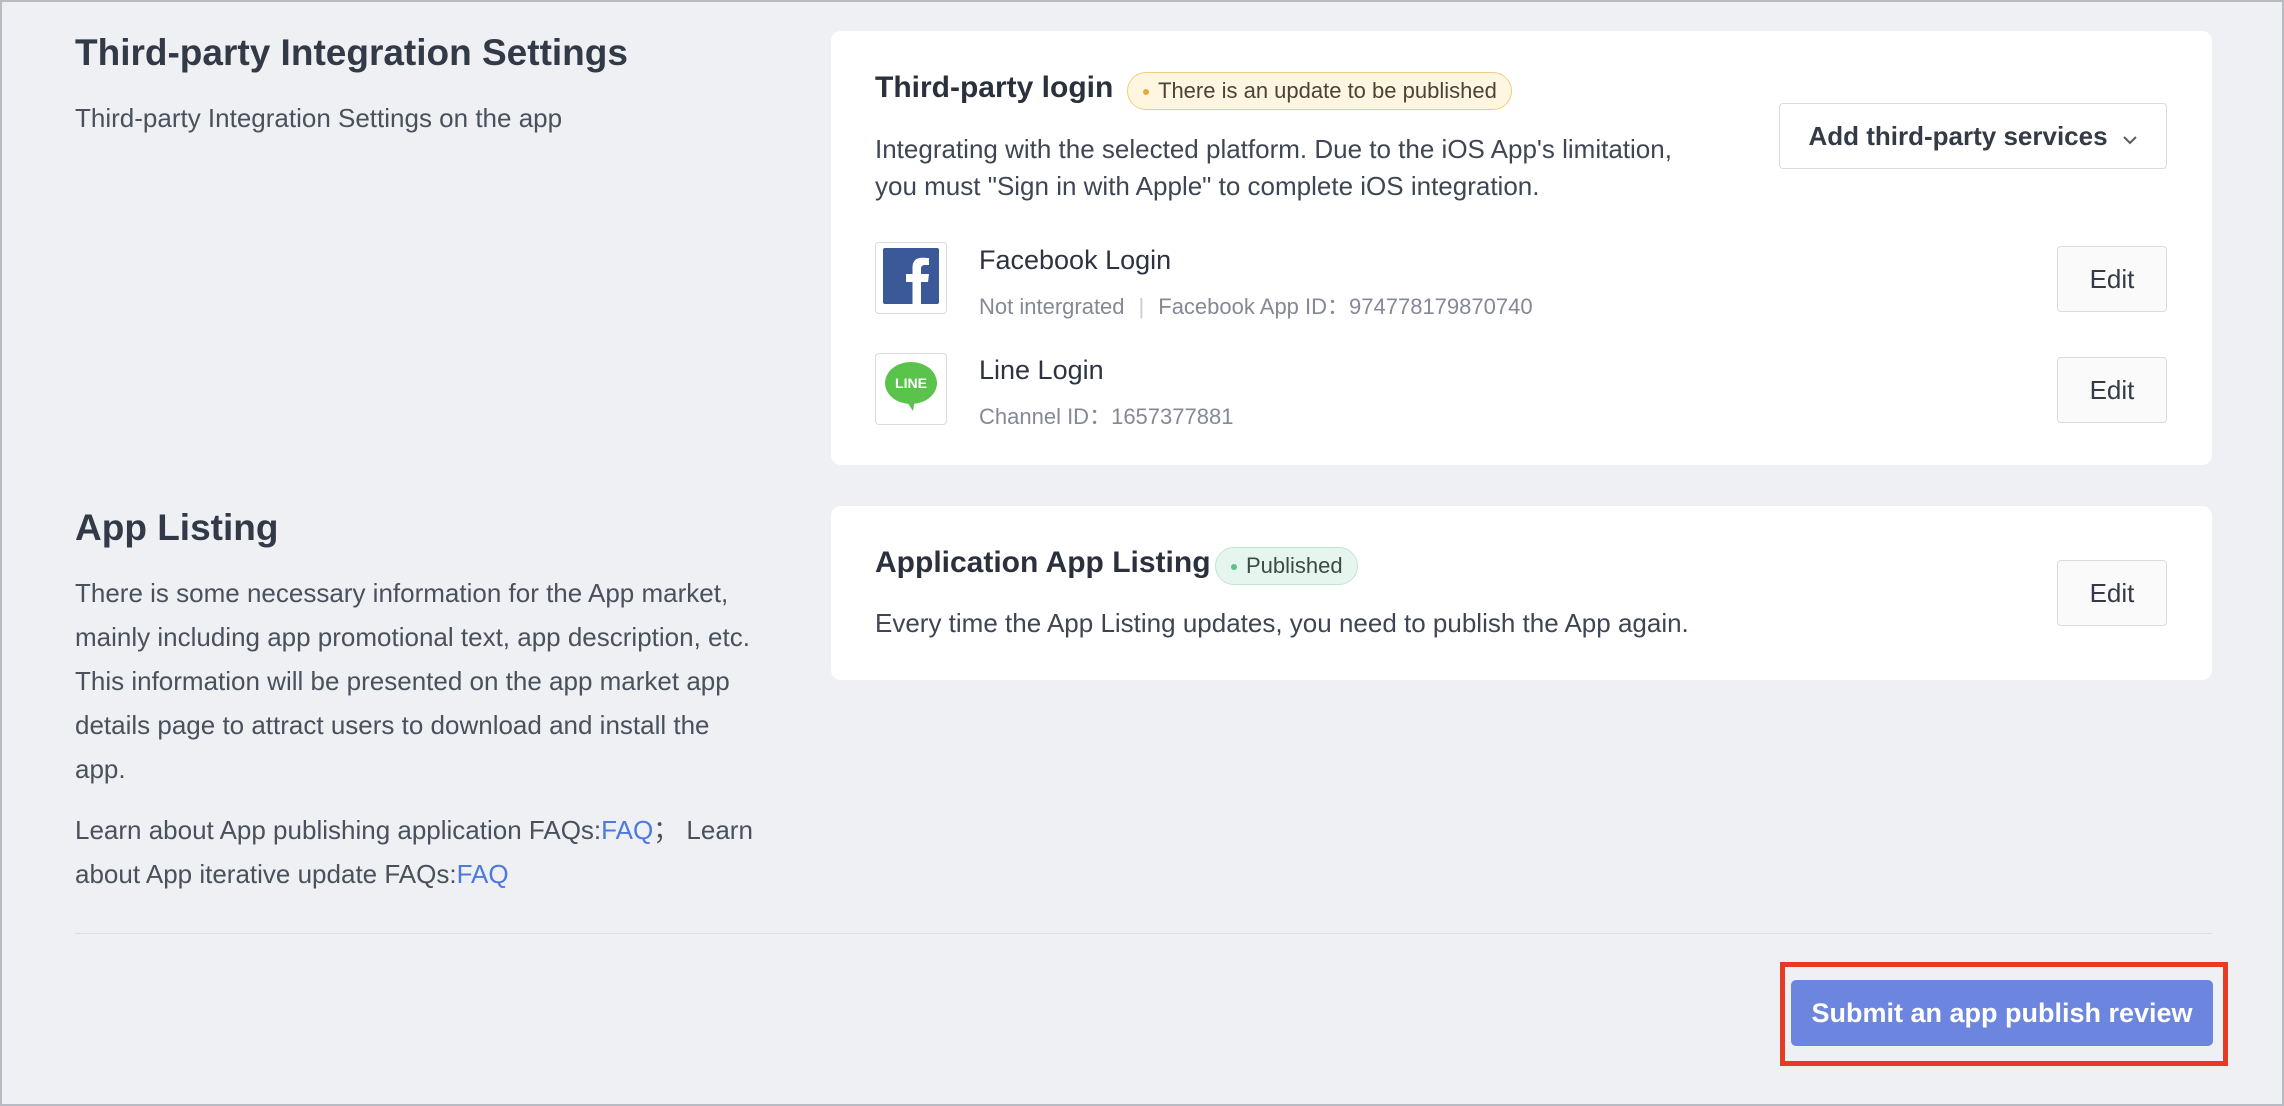  I want to click on facebook-app-id-value: 974778179870740, so click(1441, 306).